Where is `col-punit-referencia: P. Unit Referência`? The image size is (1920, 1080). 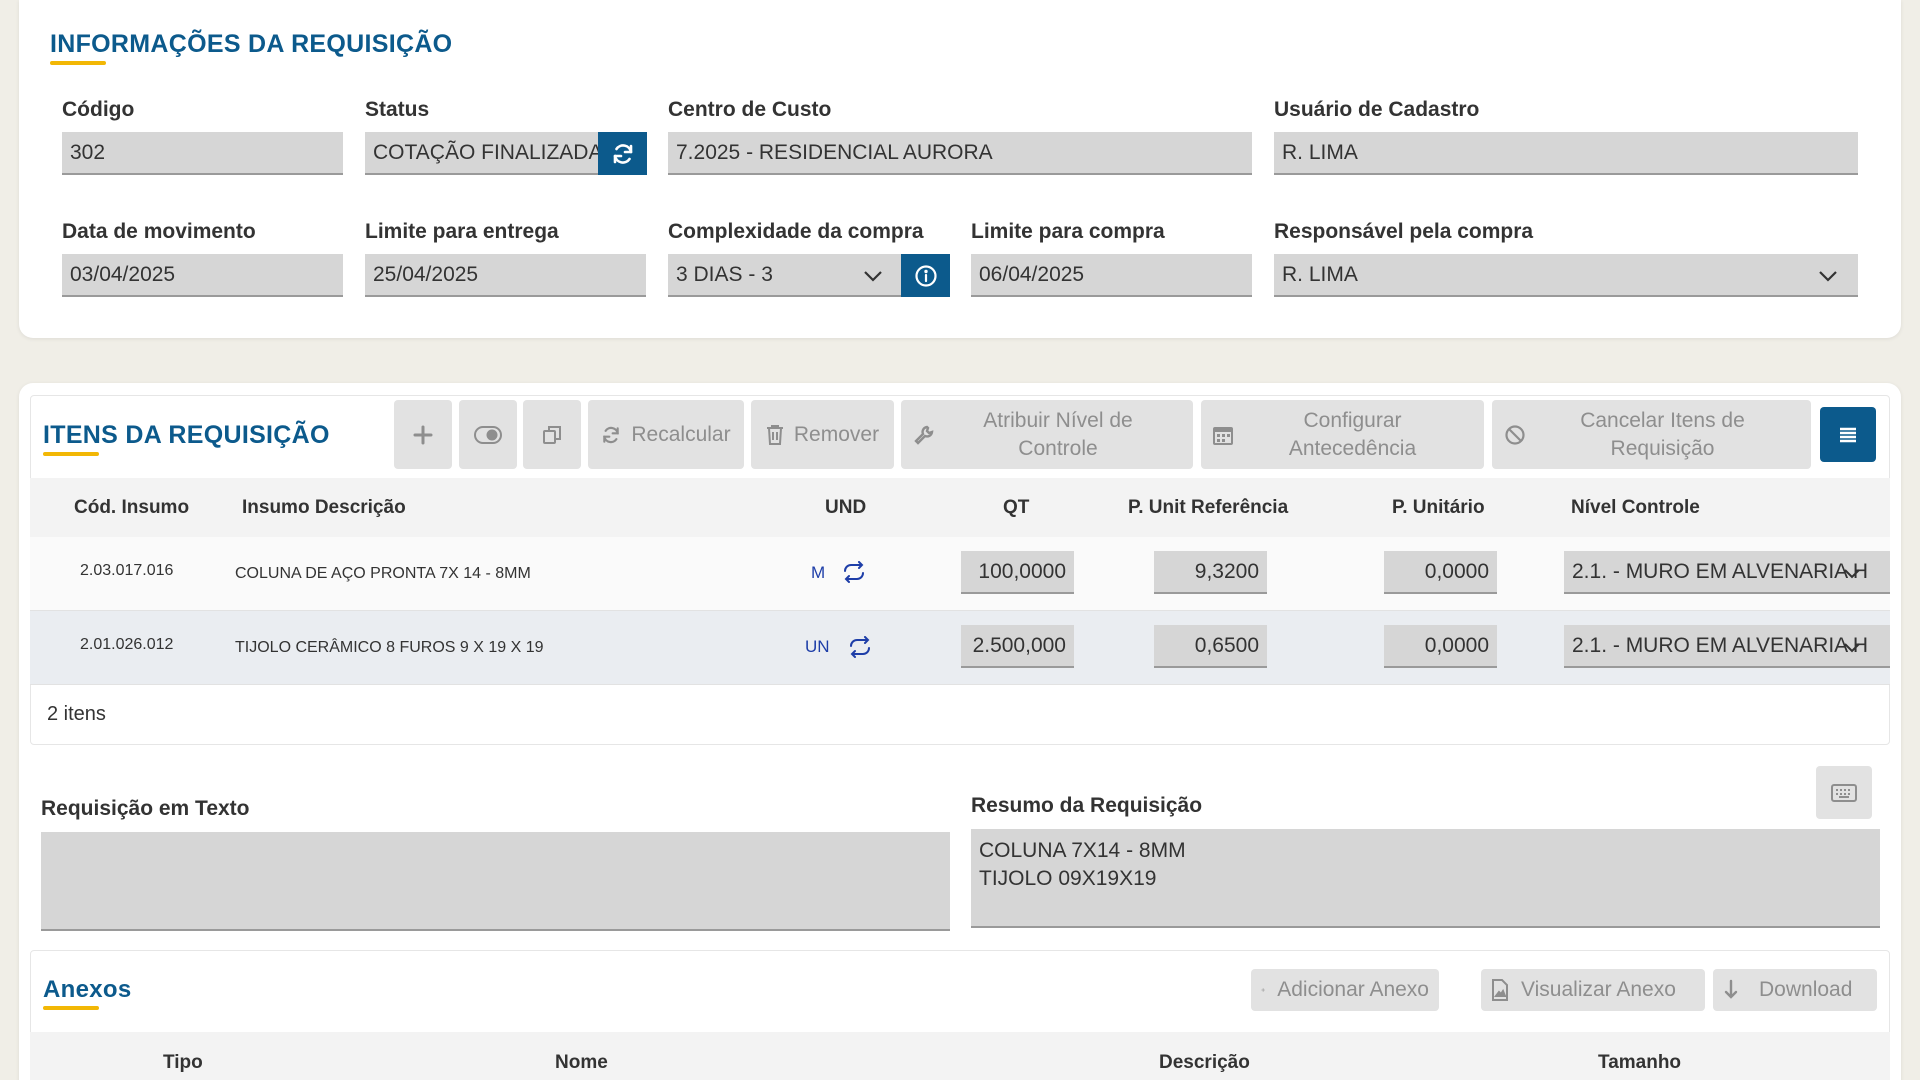
col-punit-referencia: P. Unit Referência is located at coordinates (1208, 507).